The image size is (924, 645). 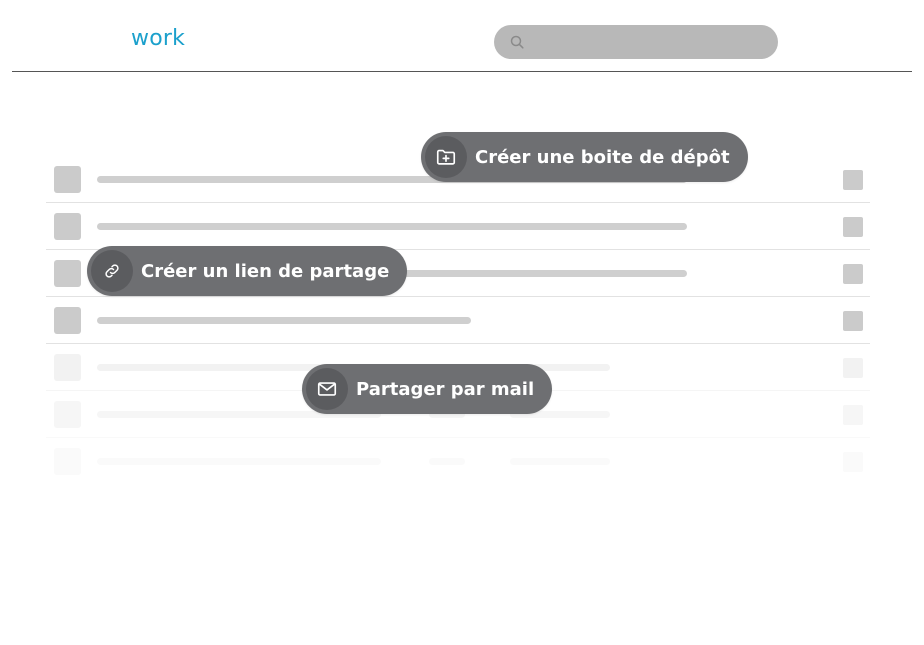 I want to click on create-share-link-label: Créer un lien de partage, so click(x=265, y=271).